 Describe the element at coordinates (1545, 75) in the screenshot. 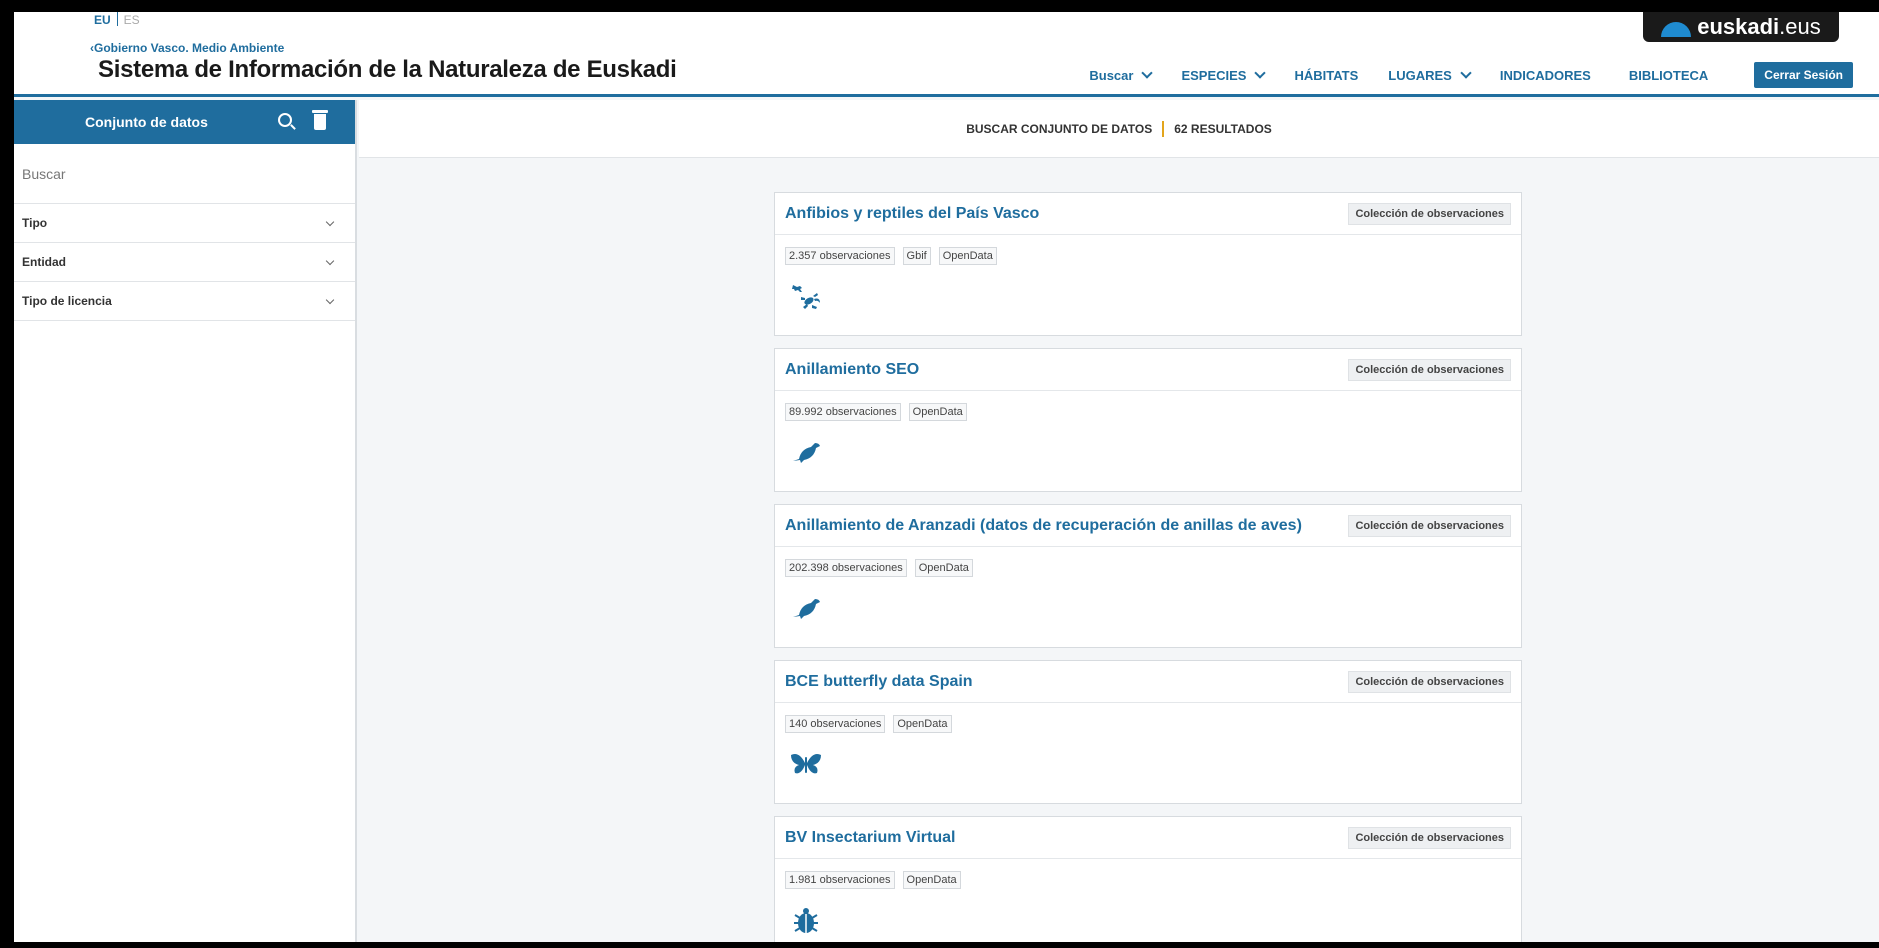

I see `nav-indicadores: INDICADORES` at that location.